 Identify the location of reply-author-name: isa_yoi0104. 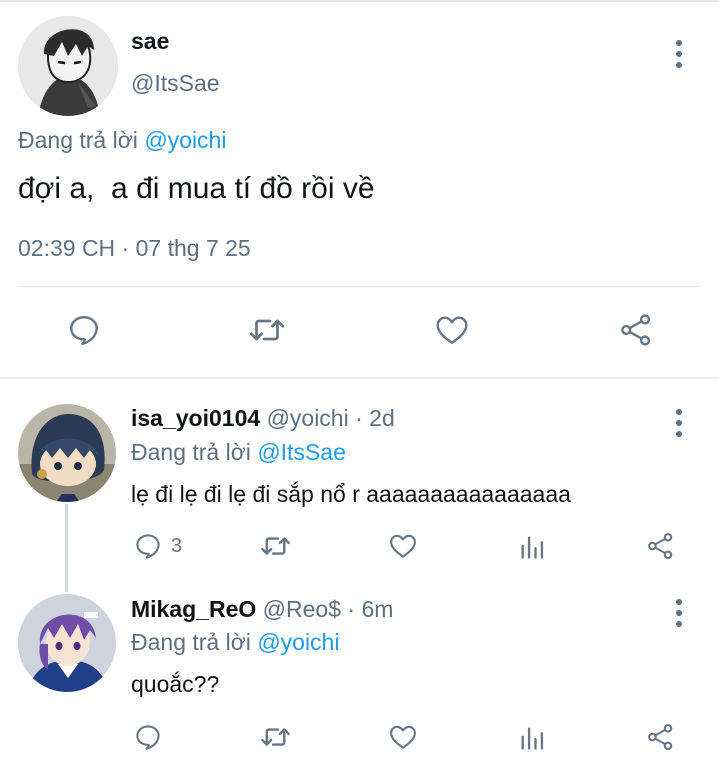
(195, 418).